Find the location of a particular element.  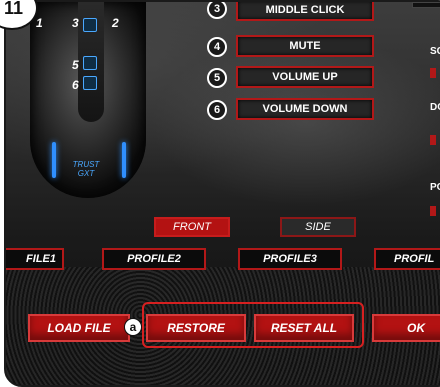

mouse-number-6: 6 is located at coordinates (75, 85).